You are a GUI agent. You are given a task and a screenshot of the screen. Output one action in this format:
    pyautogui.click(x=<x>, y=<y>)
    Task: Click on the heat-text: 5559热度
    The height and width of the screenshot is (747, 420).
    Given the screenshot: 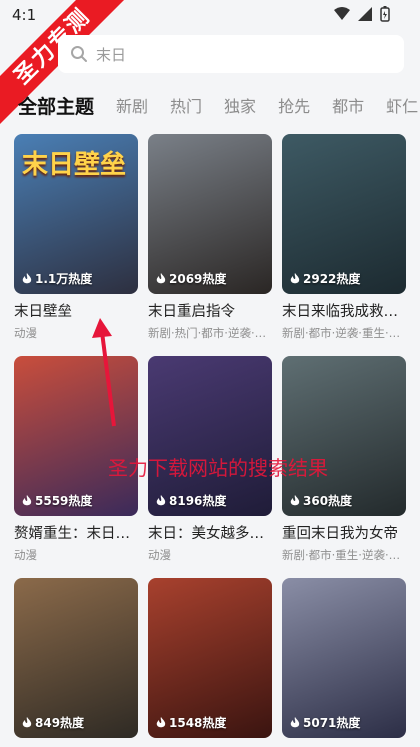 What is the action you would take?
    pyautogui.click(x=64, y=501)
    